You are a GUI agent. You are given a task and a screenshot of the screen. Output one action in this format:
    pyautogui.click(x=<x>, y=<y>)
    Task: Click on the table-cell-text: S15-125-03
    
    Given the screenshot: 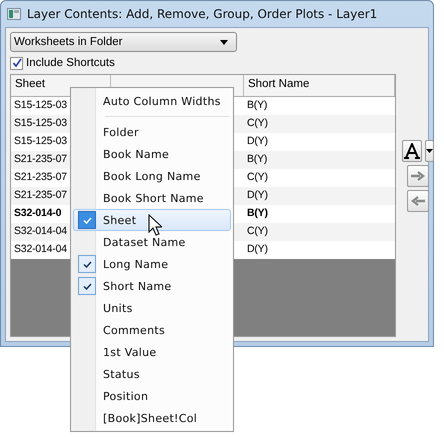 What is the action you would take?
    pyautogui.click(x=40, y=141)
    